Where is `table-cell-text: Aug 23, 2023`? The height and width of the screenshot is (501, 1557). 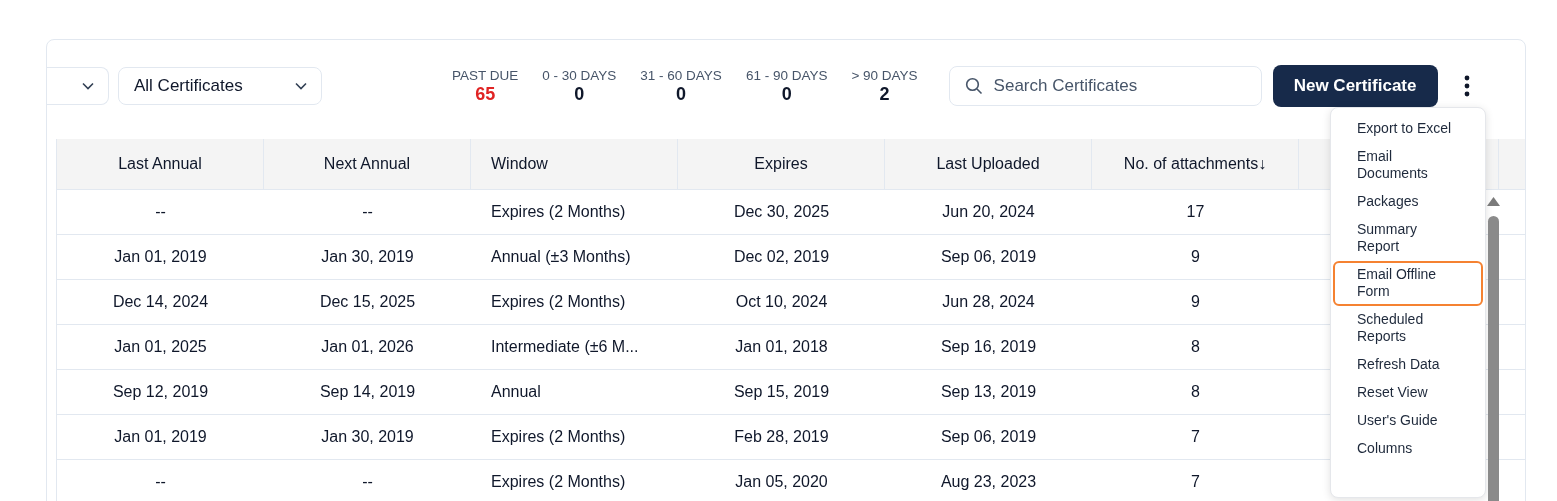
table-cell-text: Aug 23, 2023 is located at coordinates (988, 482).